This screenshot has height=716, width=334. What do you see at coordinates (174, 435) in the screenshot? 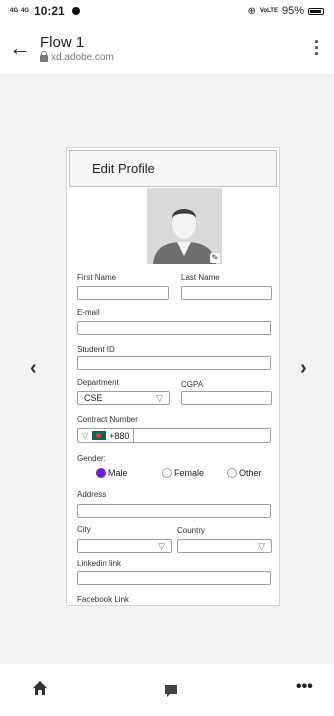
I see `contact-number-input: ▽ +880` at bounding box center [174, 435].